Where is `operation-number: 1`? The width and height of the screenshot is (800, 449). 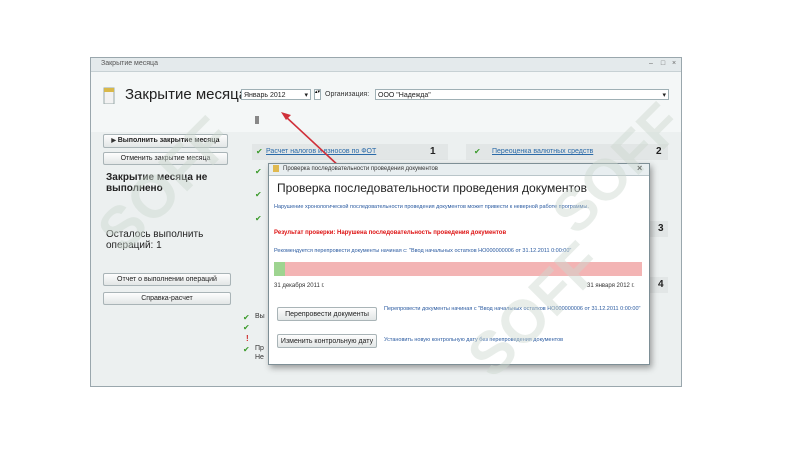 operation-number: 1 is located at coordinates (433, 151).